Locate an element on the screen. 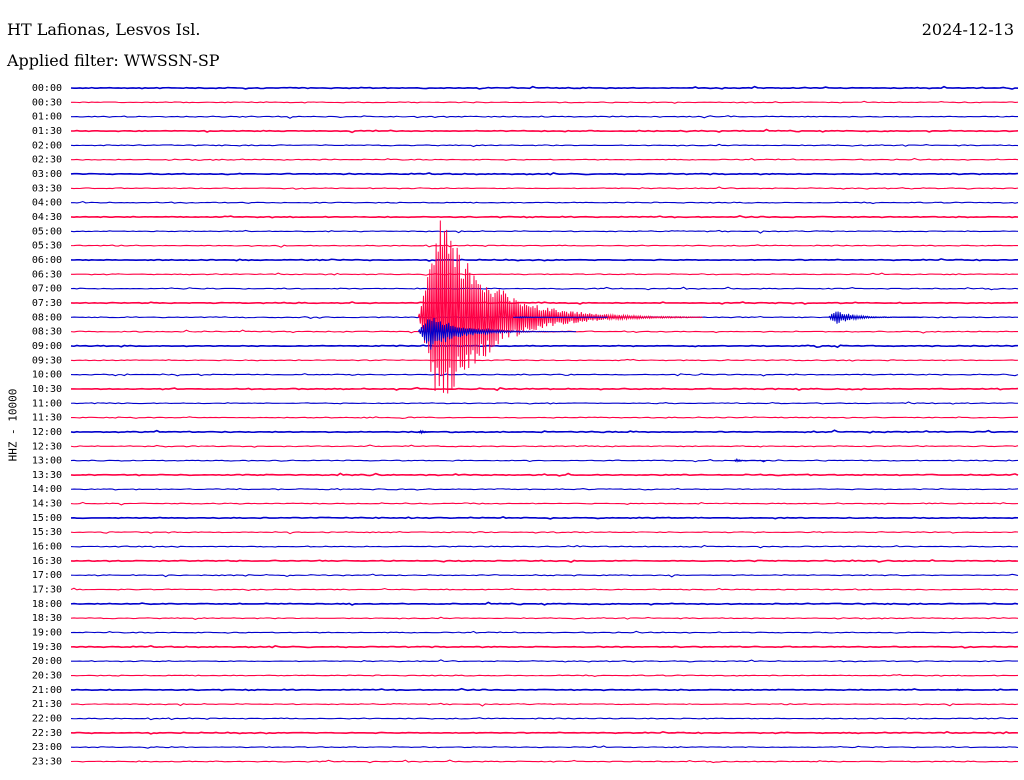  time-label: 18:00 is located at coordinates (47, 604).